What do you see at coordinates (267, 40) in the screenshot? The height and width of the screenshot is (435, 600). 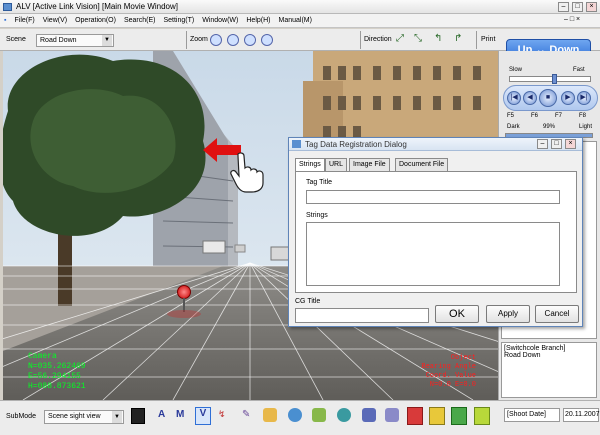 I see `zoom-reset-icon` at bounding box center [267, 40].